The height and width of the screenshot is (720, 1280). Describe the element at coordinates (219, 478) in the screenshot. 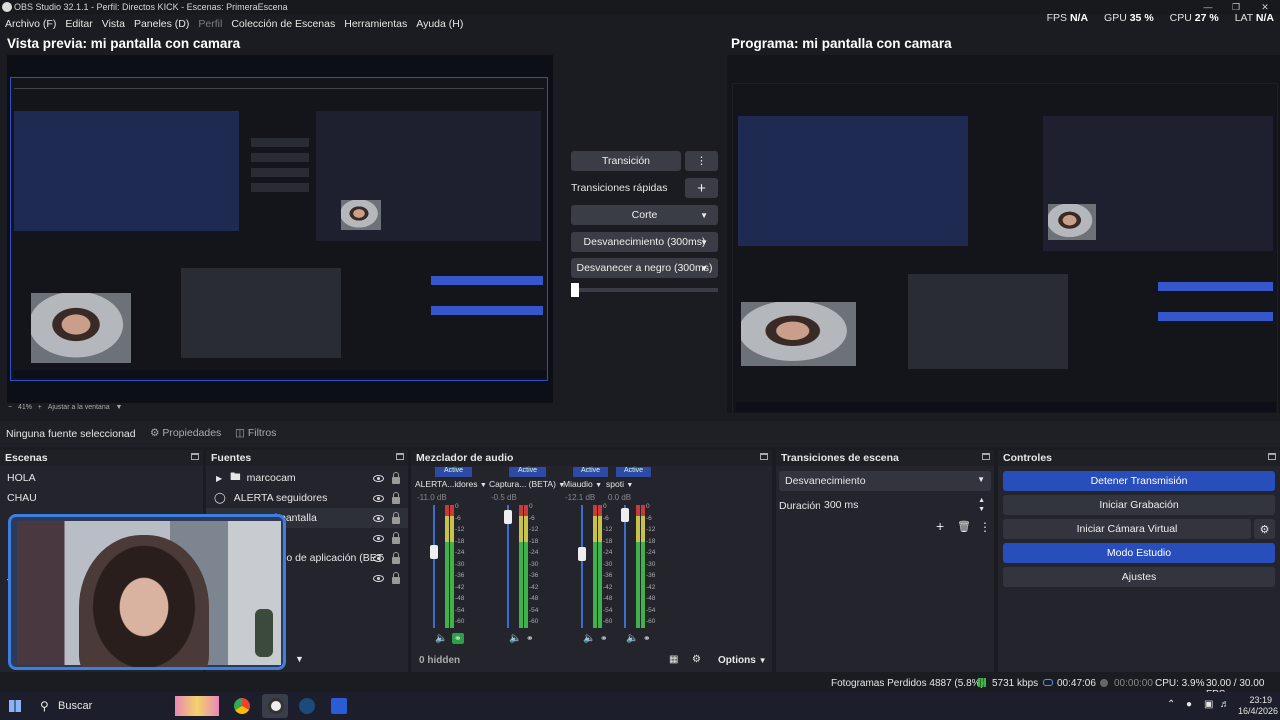

I see `expand-chevron-icon: ▶` at that location.